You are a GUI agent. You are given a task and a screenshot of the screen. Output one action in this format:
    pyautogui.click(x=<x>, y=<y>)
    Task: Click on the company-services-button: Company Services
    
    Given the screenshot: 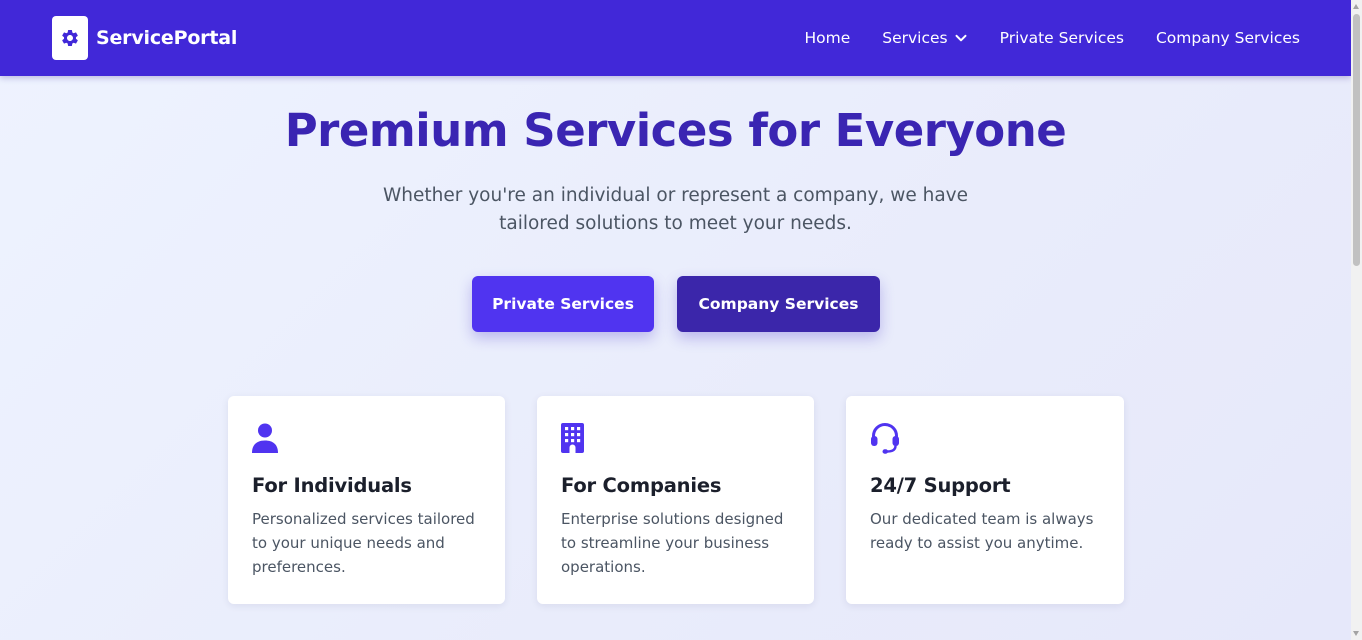 What is the action you would take?
    pyautogui.click(x=778, y=304)
    